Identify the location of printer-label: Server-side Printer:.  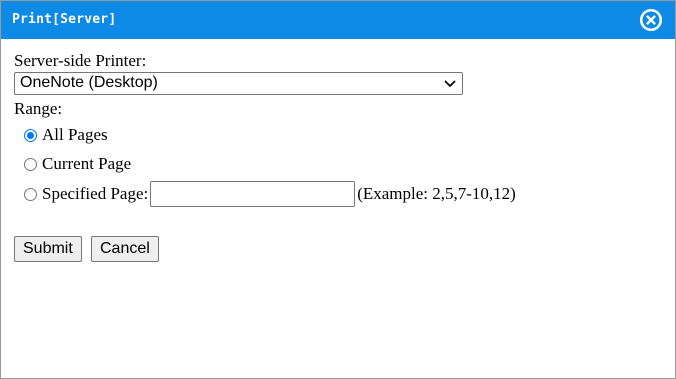
(80, 60).